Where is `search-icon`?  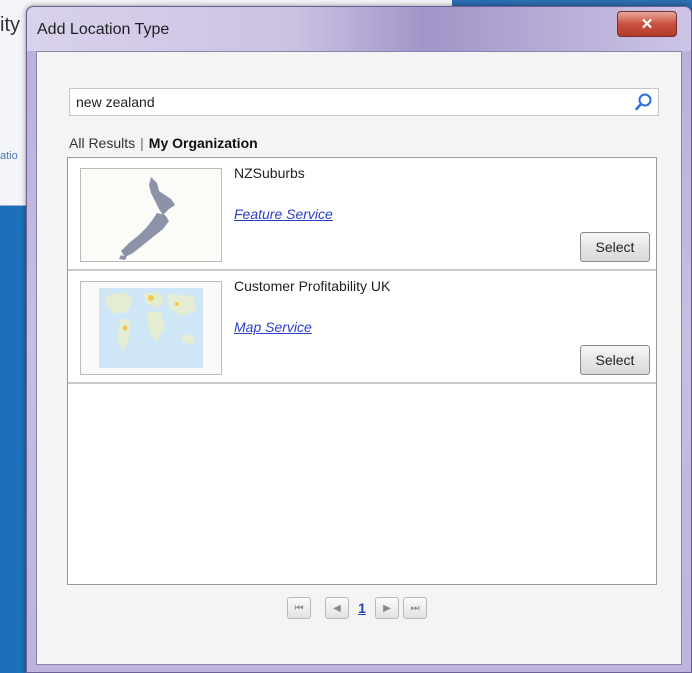
search-icon is located at coordinates (644, 102).